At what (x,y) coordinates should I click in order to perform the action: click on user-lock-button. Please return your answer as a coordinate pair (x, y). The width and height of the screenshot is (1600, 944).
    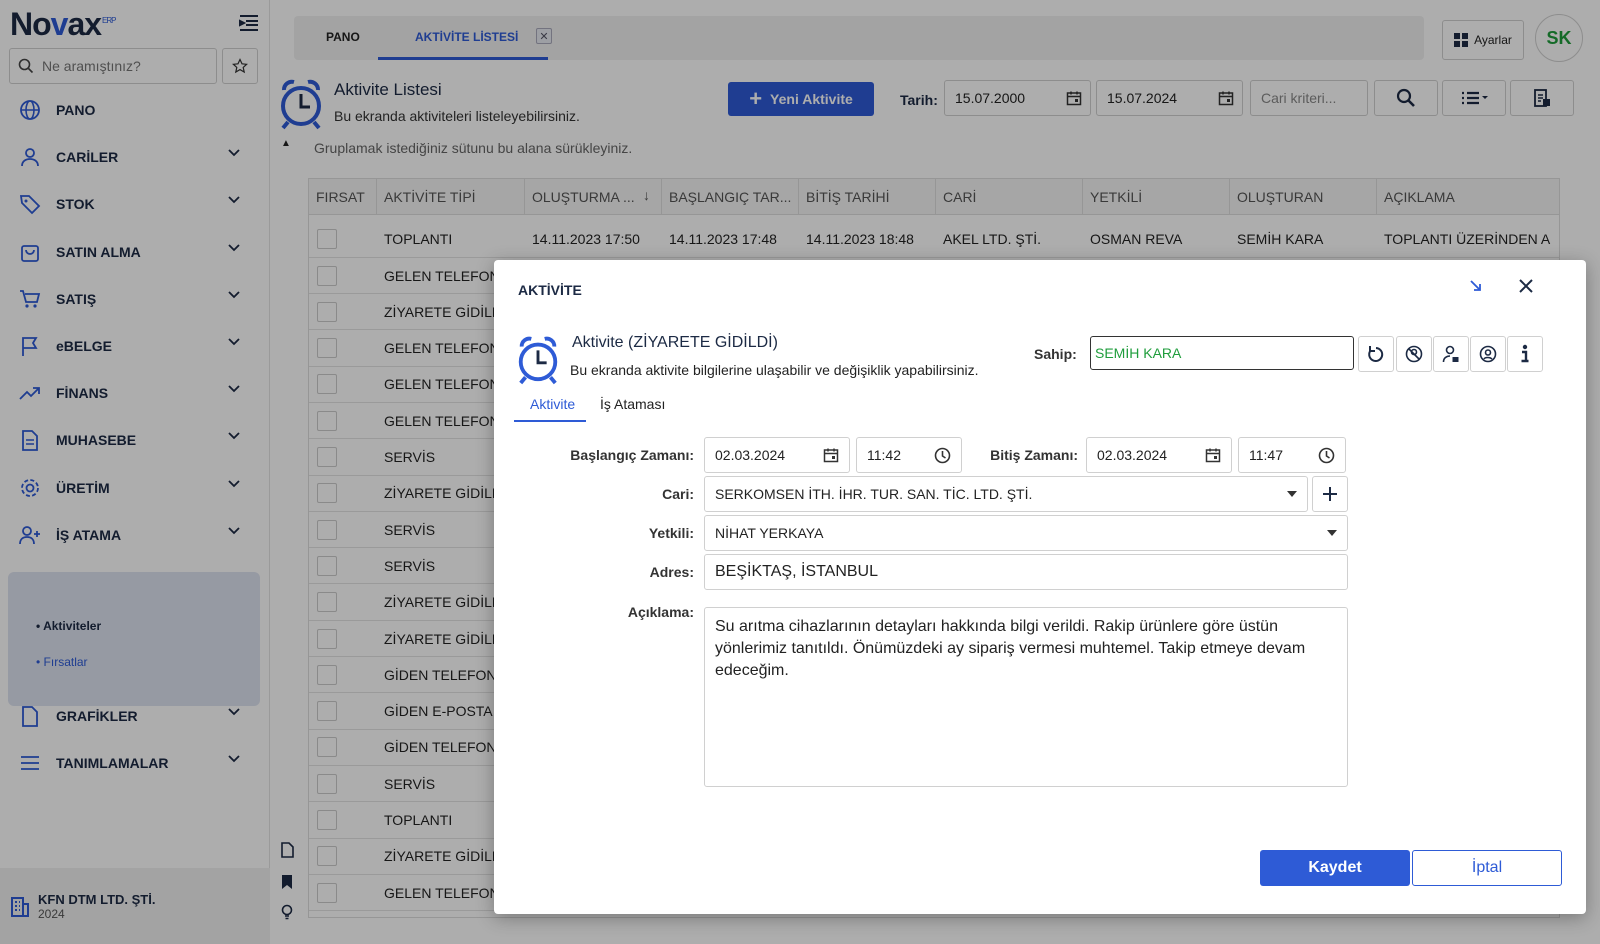
    Looking at the image, I should click on (1451, 354).